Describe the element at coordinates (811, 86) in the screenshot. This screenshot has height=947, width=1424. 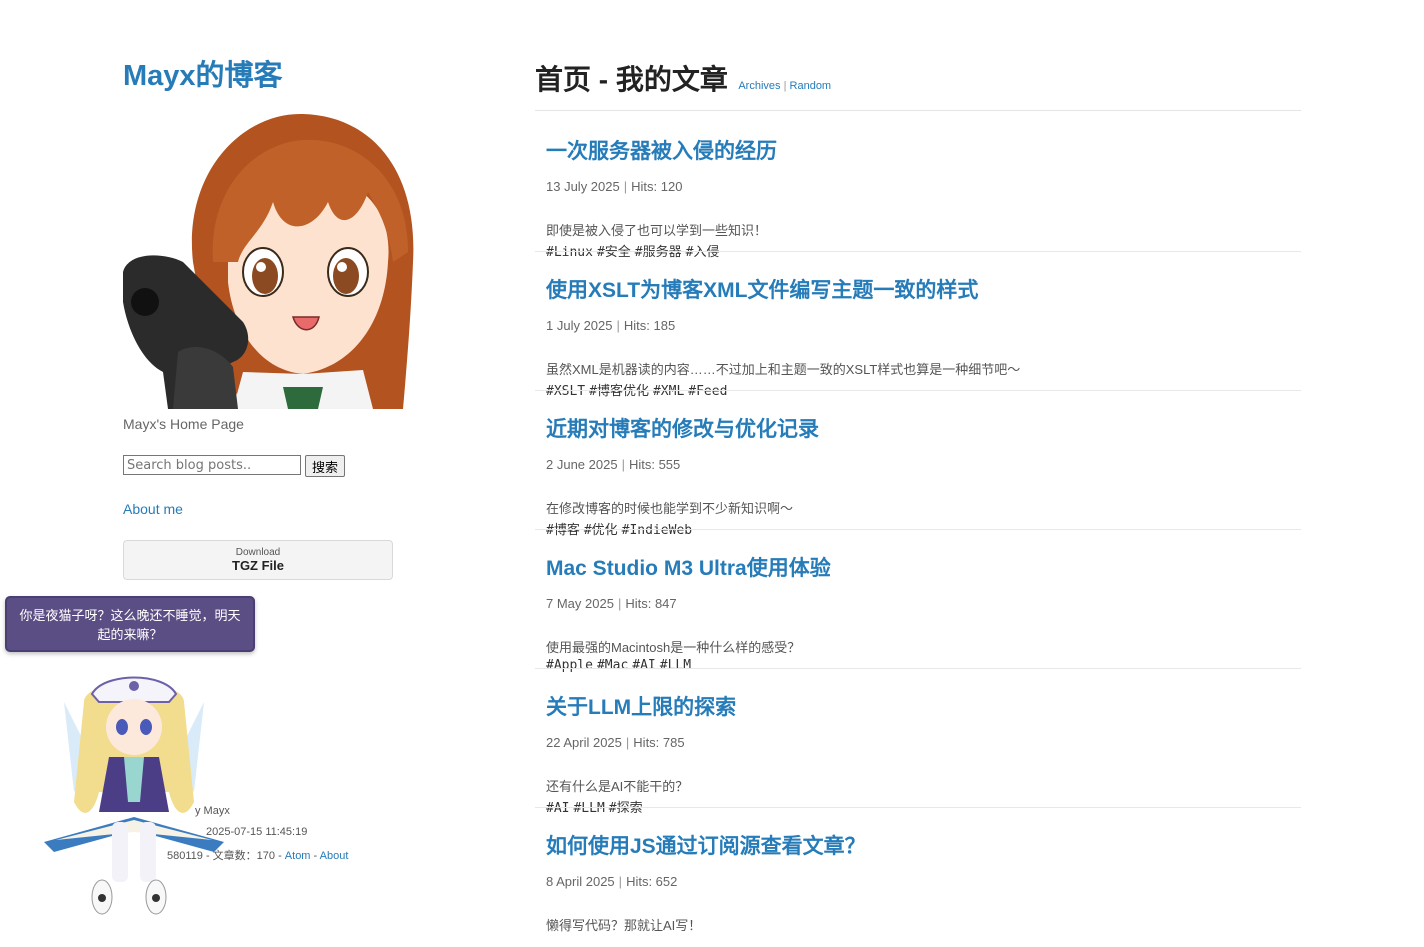
I see `random-link: Random` at that location.